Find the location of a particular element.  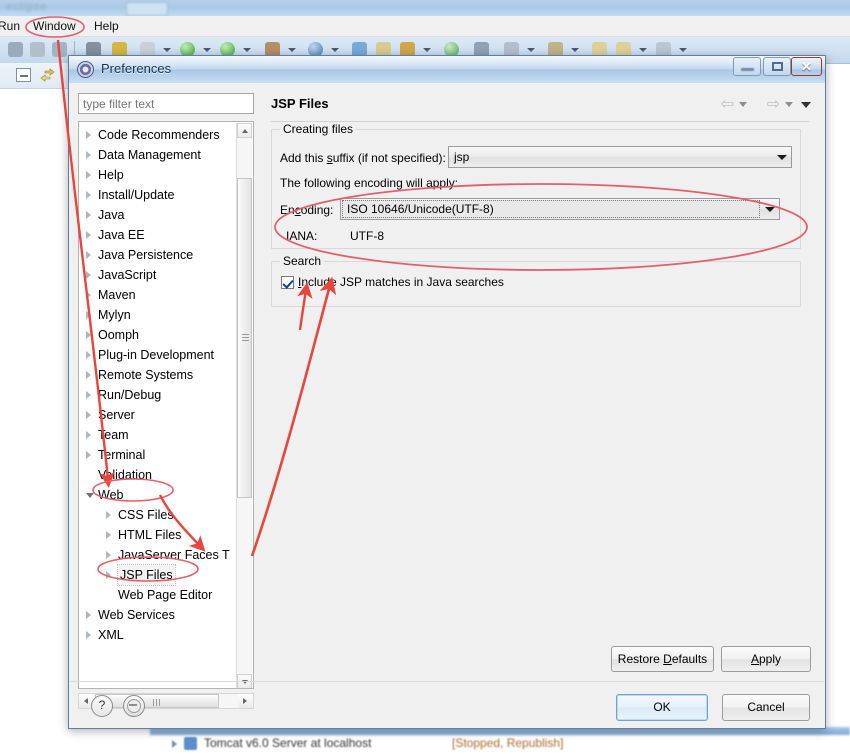

tree-item-label: Install/Update is located at coordinates (136, 195).